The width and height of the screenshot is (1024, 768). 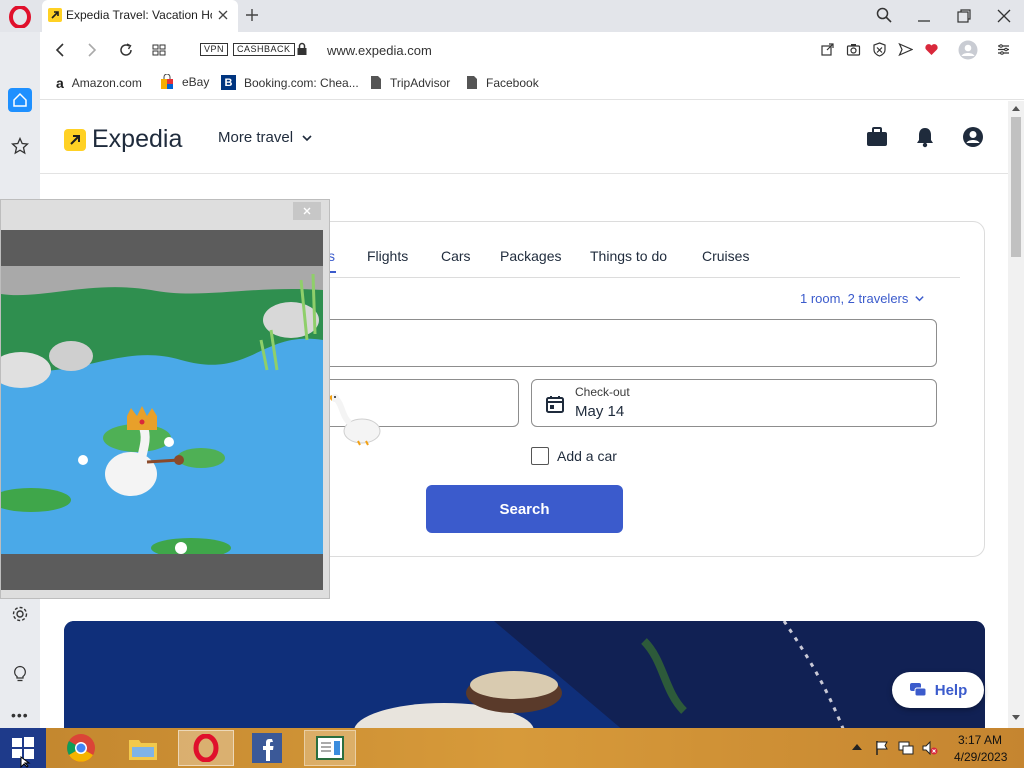 What do you see at coordinates (587, 456) in the screenshot?
I see `add-car-label: Add a car` at bounding box center [587, 456].